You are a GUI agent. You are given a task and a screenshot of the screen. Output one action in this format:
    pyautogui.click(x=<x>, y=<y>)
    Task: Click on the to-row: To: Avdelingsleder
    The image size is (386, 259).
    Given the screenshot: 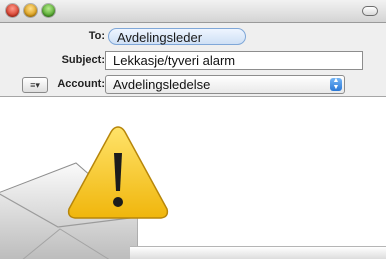 What is the action you would take?
    pyautogui.click(x=193, y=37)
    